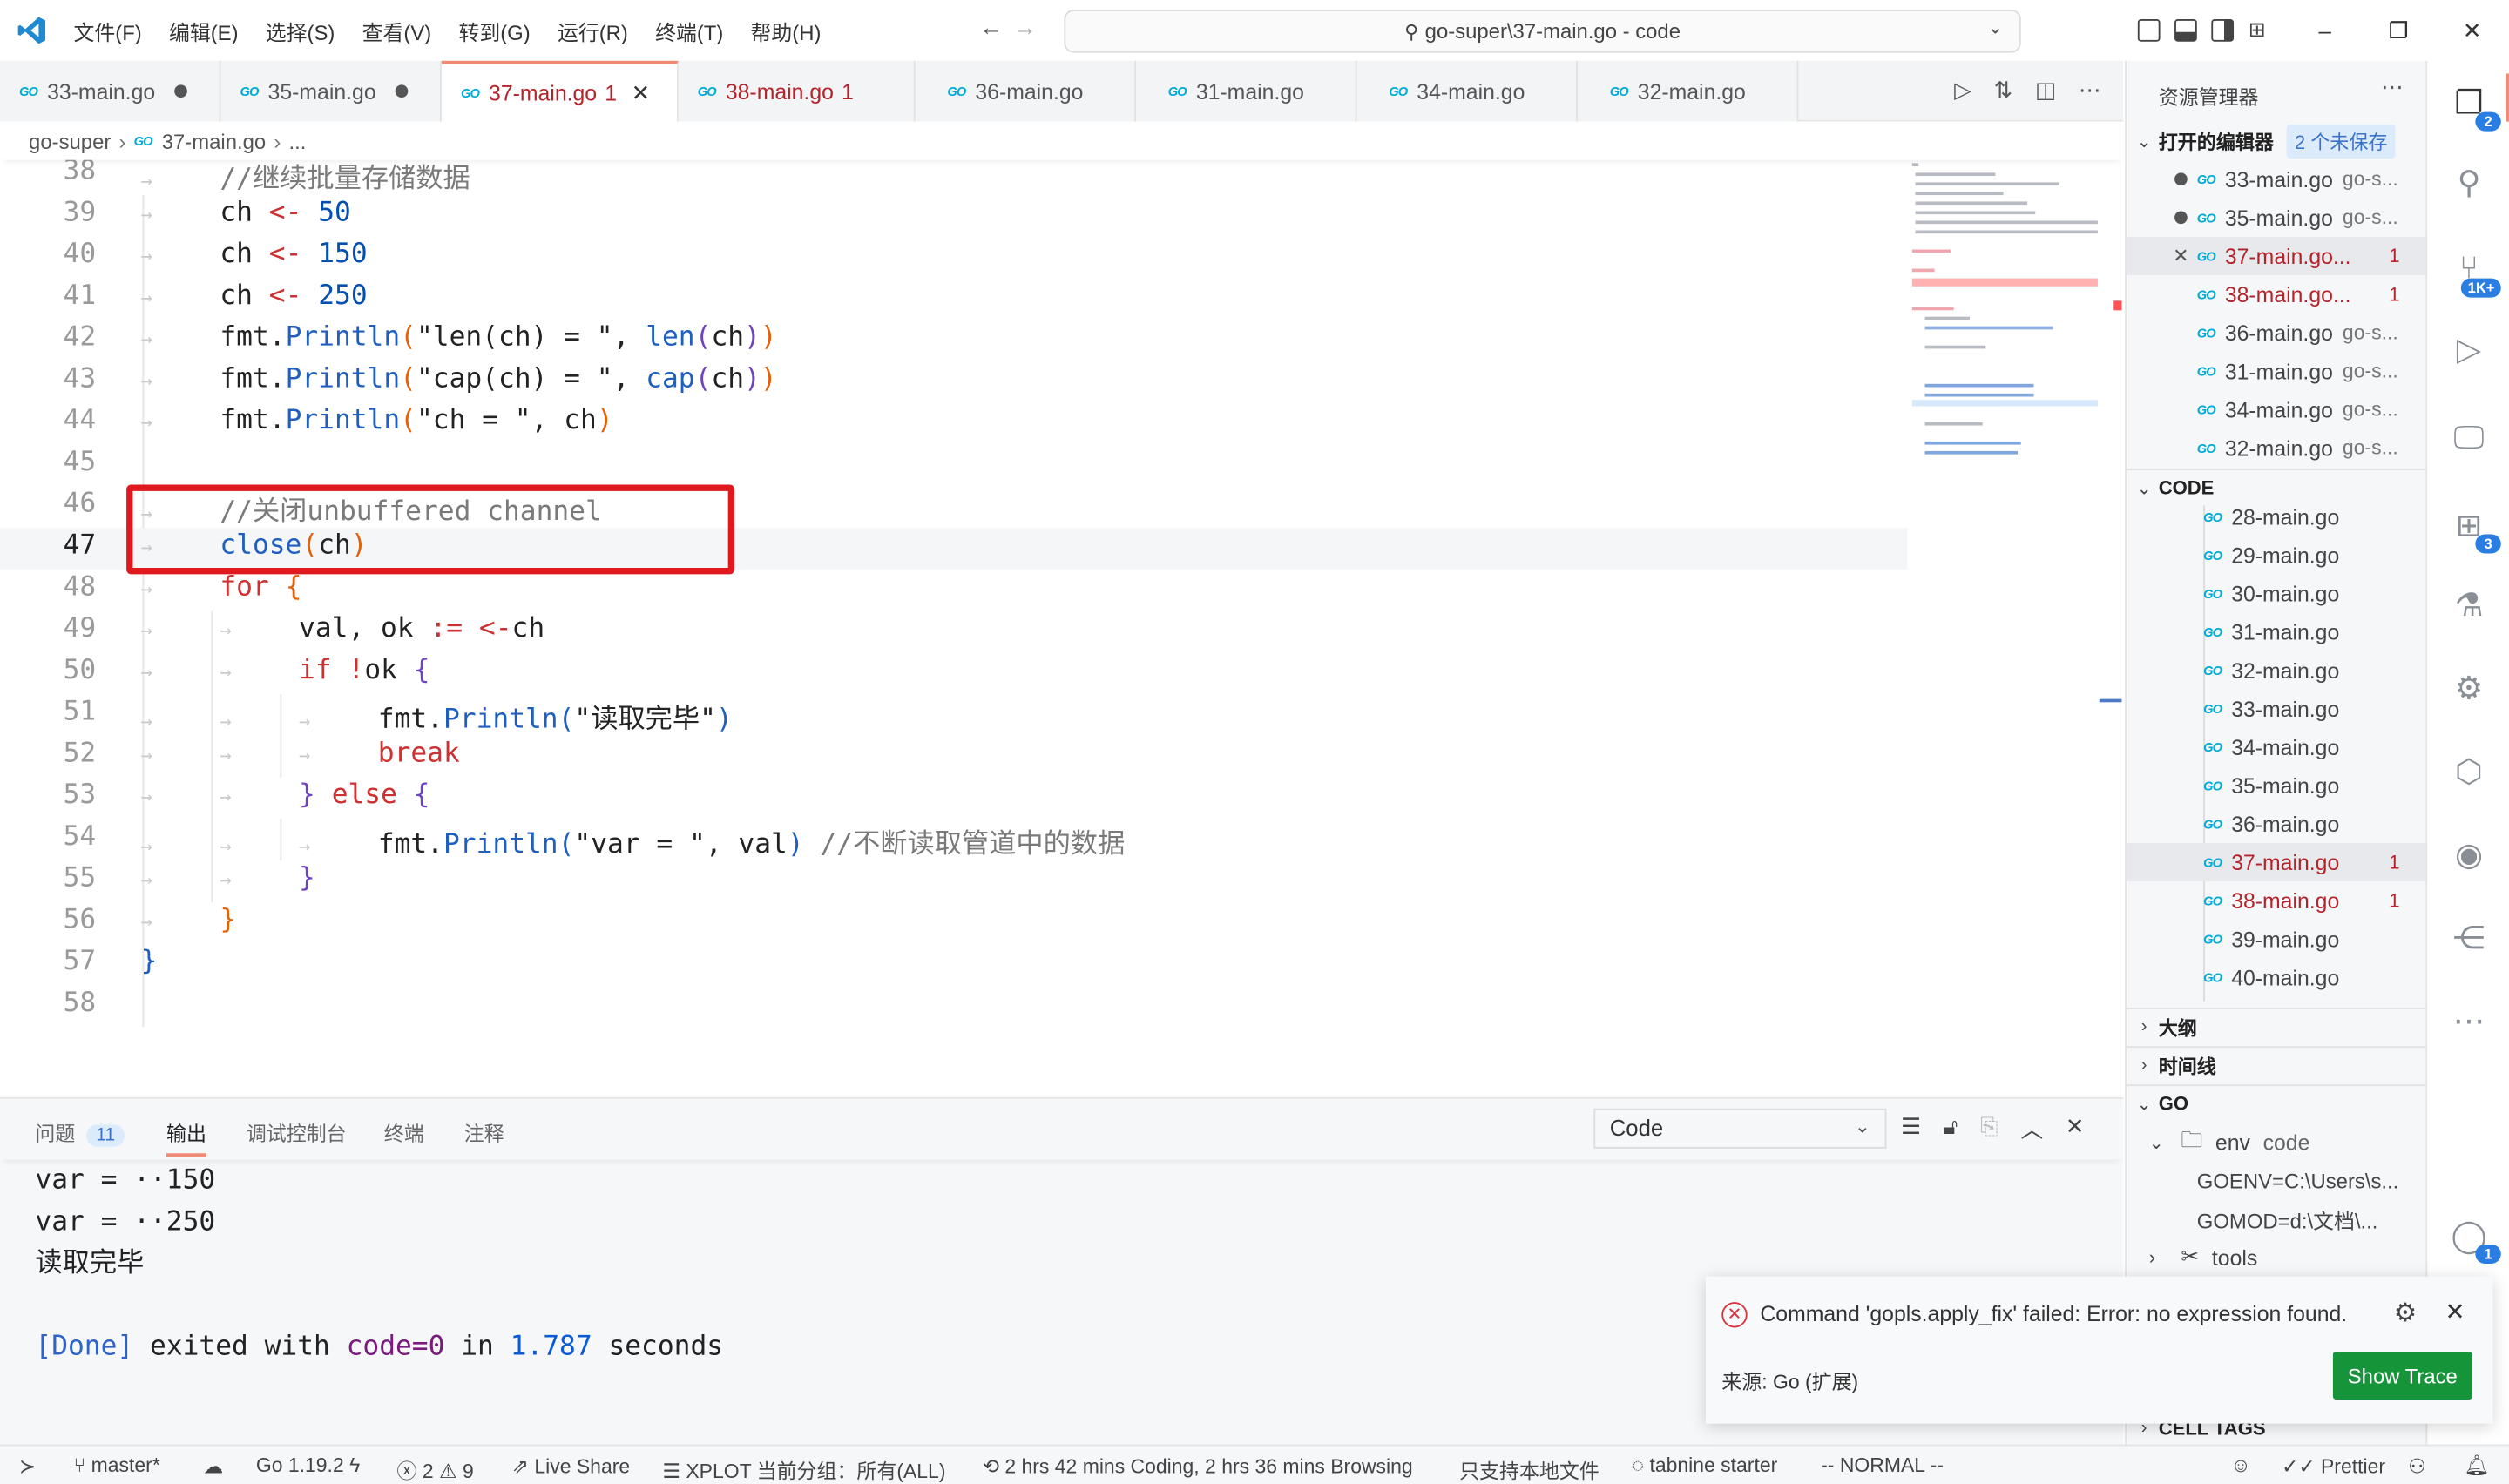  What do you see at coordinates (1467, 91) in the screenshot?
I see `tab-34-main-go: GO 34-main.go` at bounding box center [1467, 91].